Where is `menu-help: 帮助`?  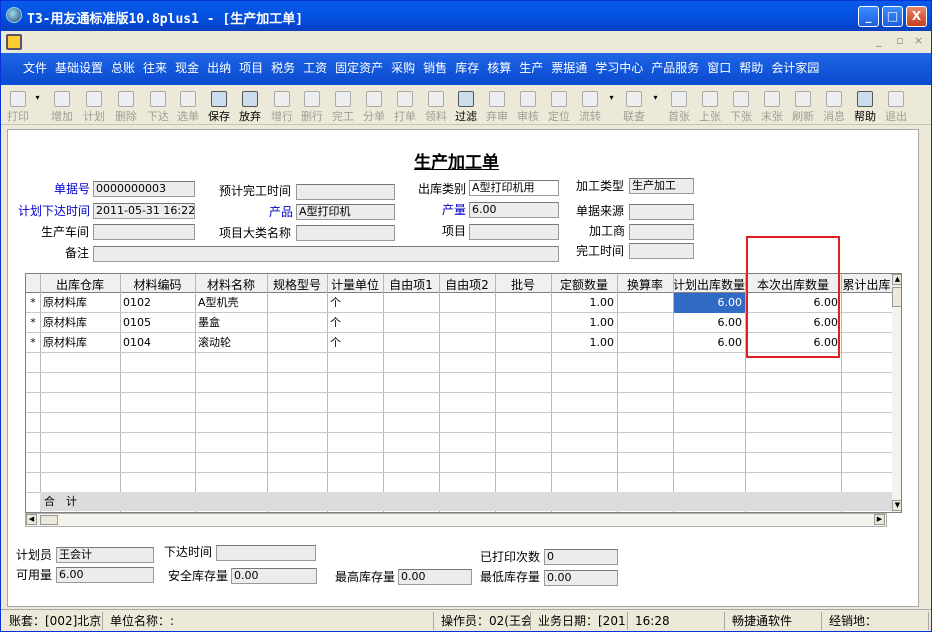 menu-help: 帮助 is located at coordinates (751, 68).